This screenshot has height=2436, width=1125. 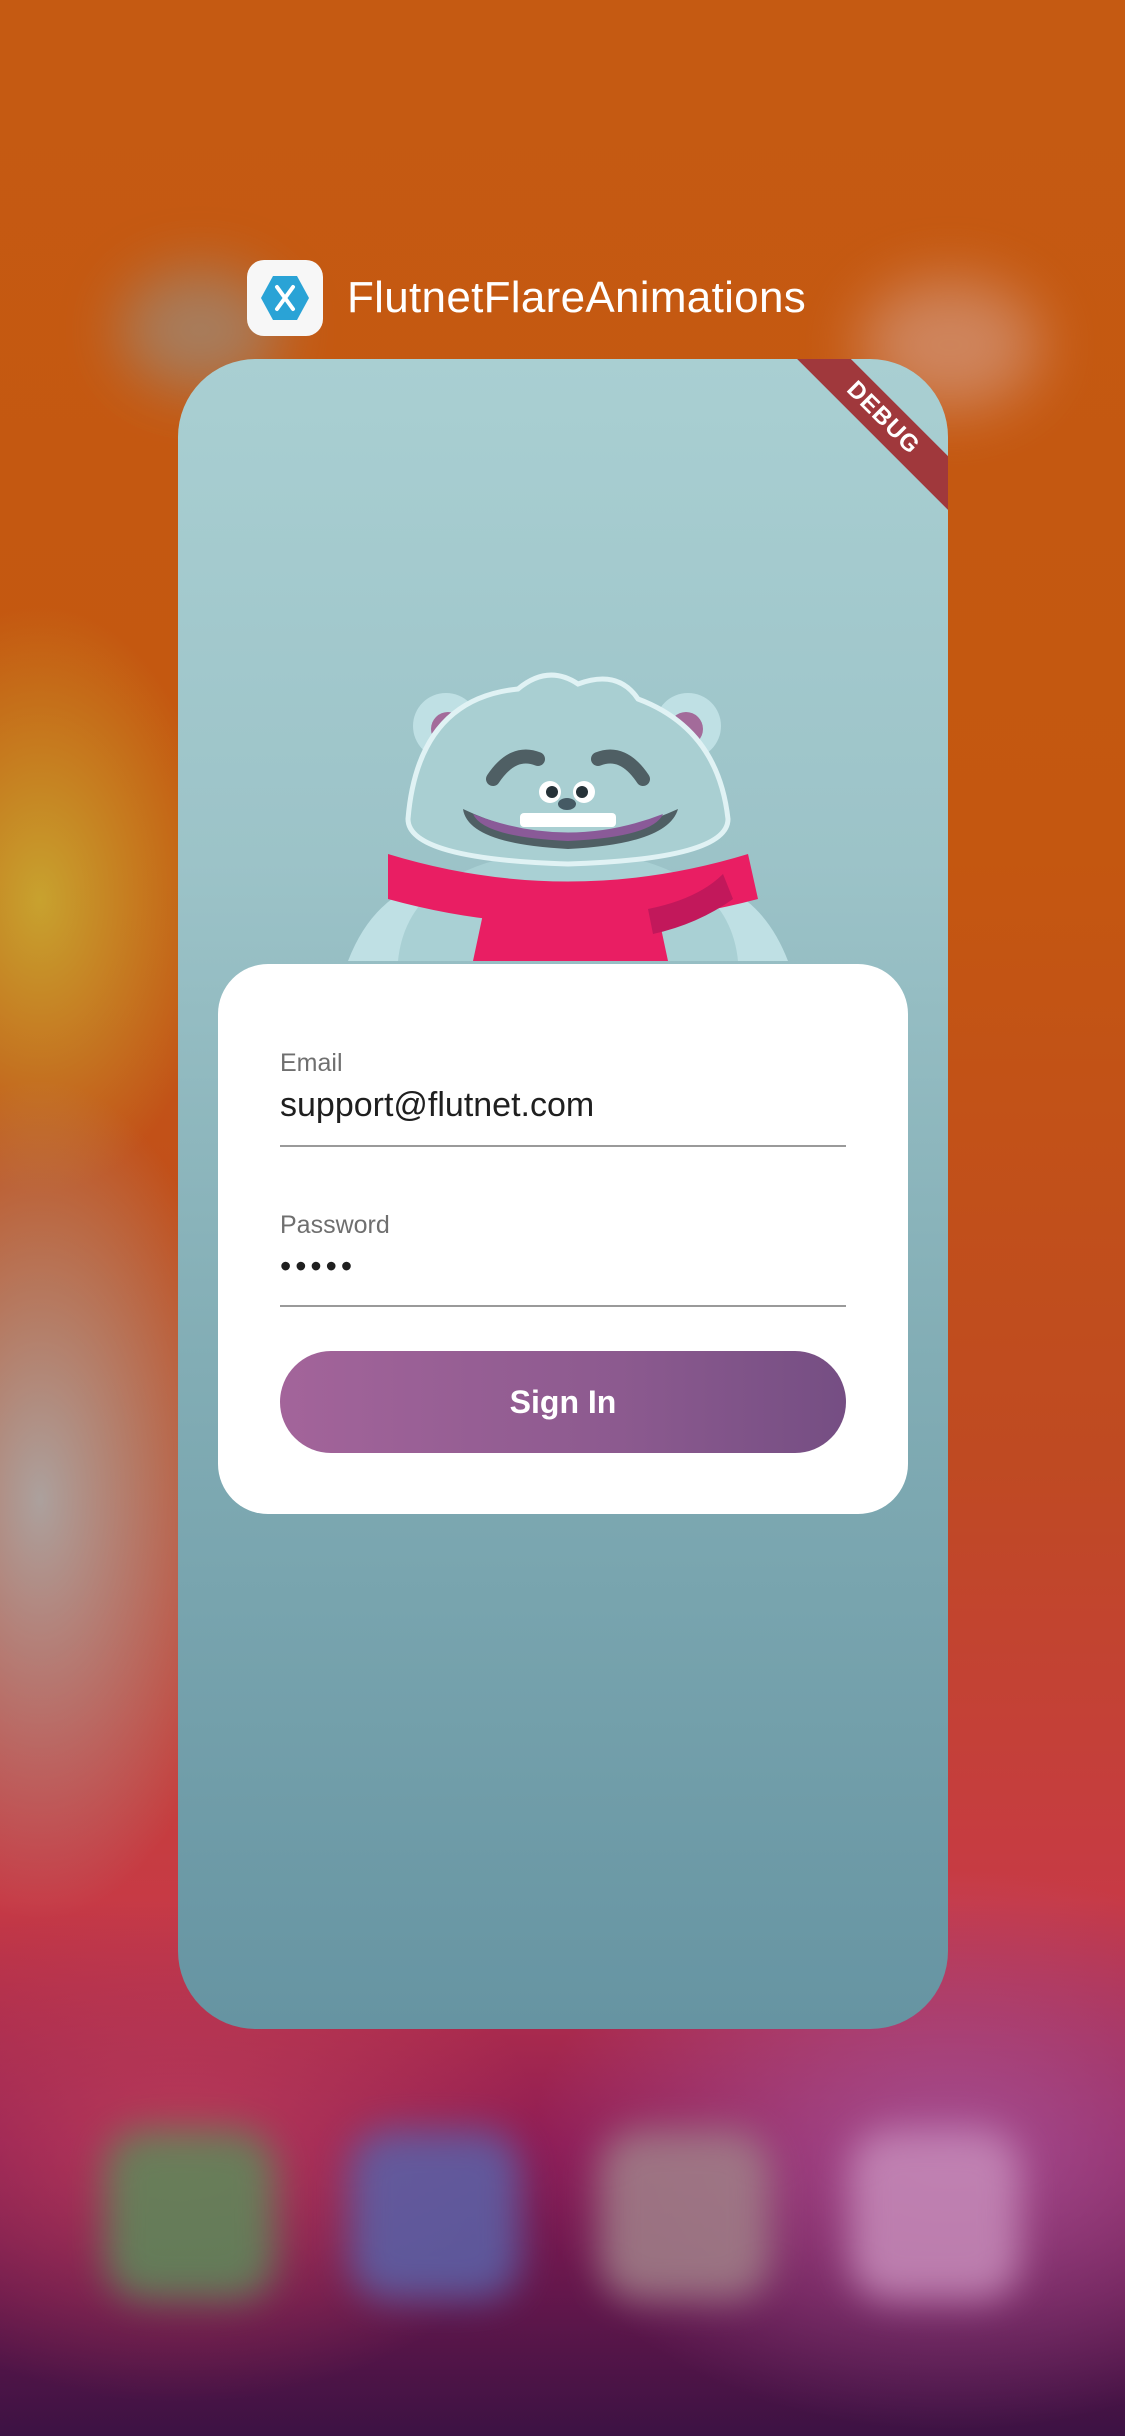 What do you see at coordinates (563, 1146) in the screenshot?
I see `email-underline` at bounding box center [563, 1146].